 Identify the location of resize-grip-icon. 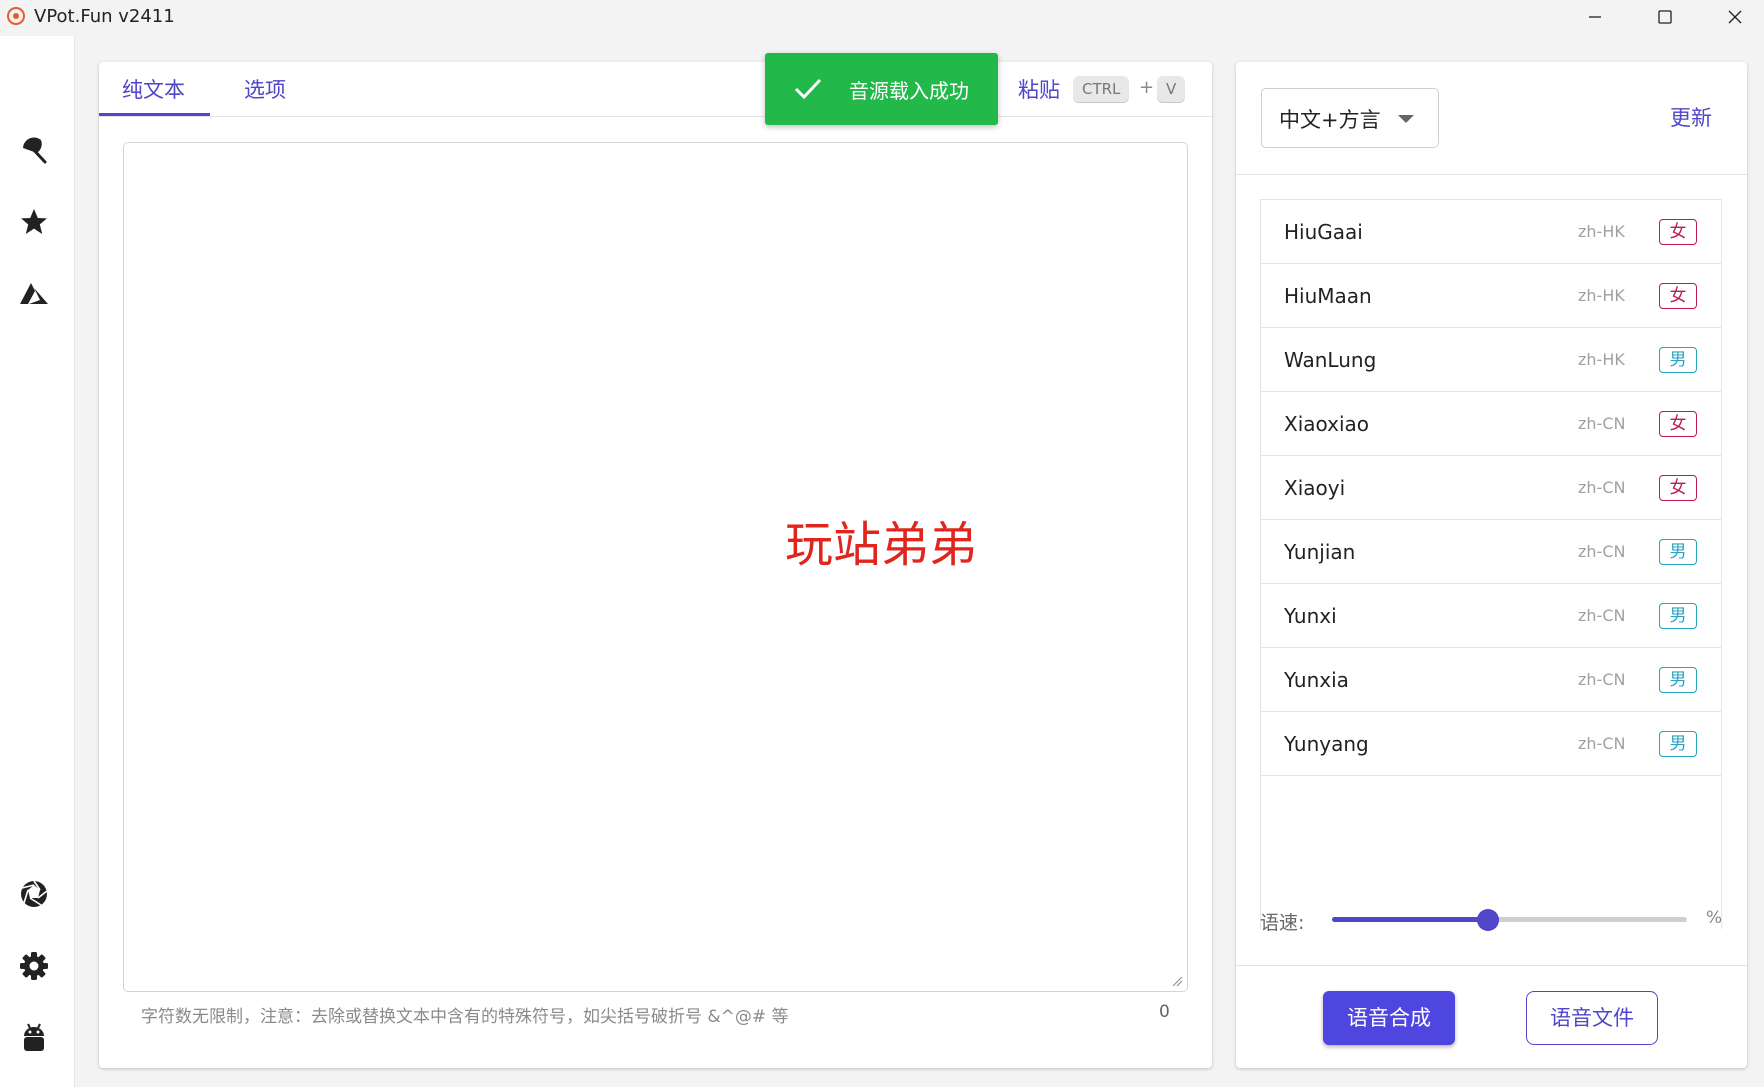
(1177, 981).